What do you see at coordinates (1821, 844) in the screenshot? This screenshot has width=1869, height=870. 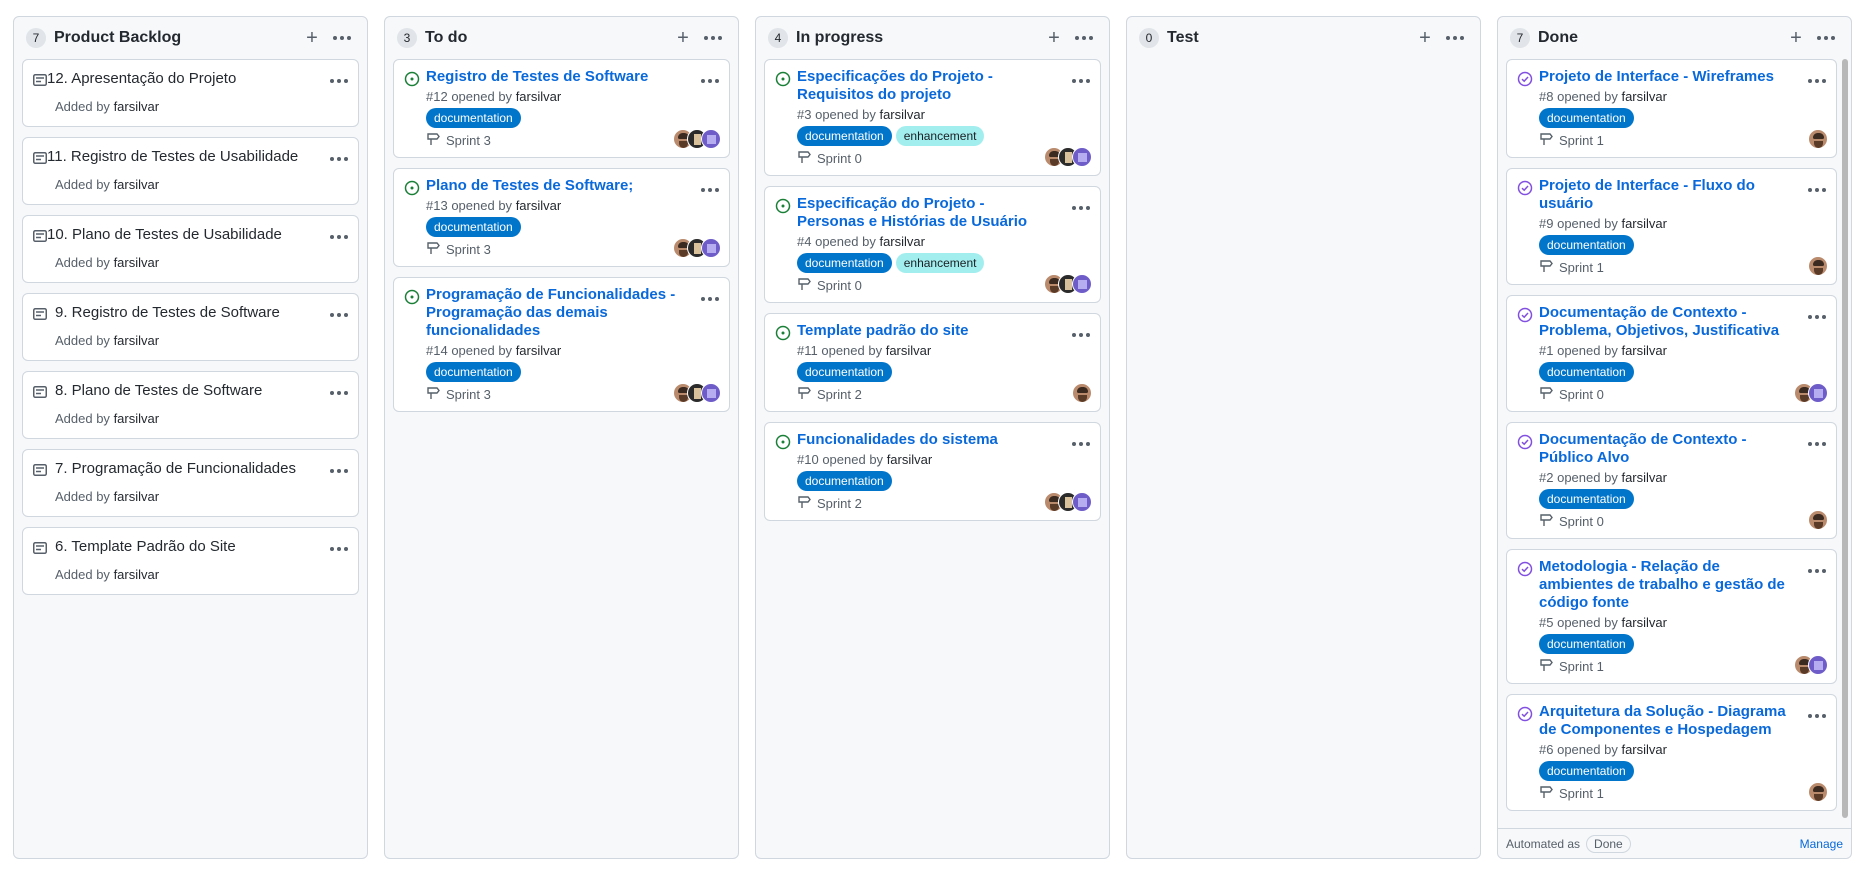 I see `manage-automation-link: Manage` at bounding box center [1821, 844].